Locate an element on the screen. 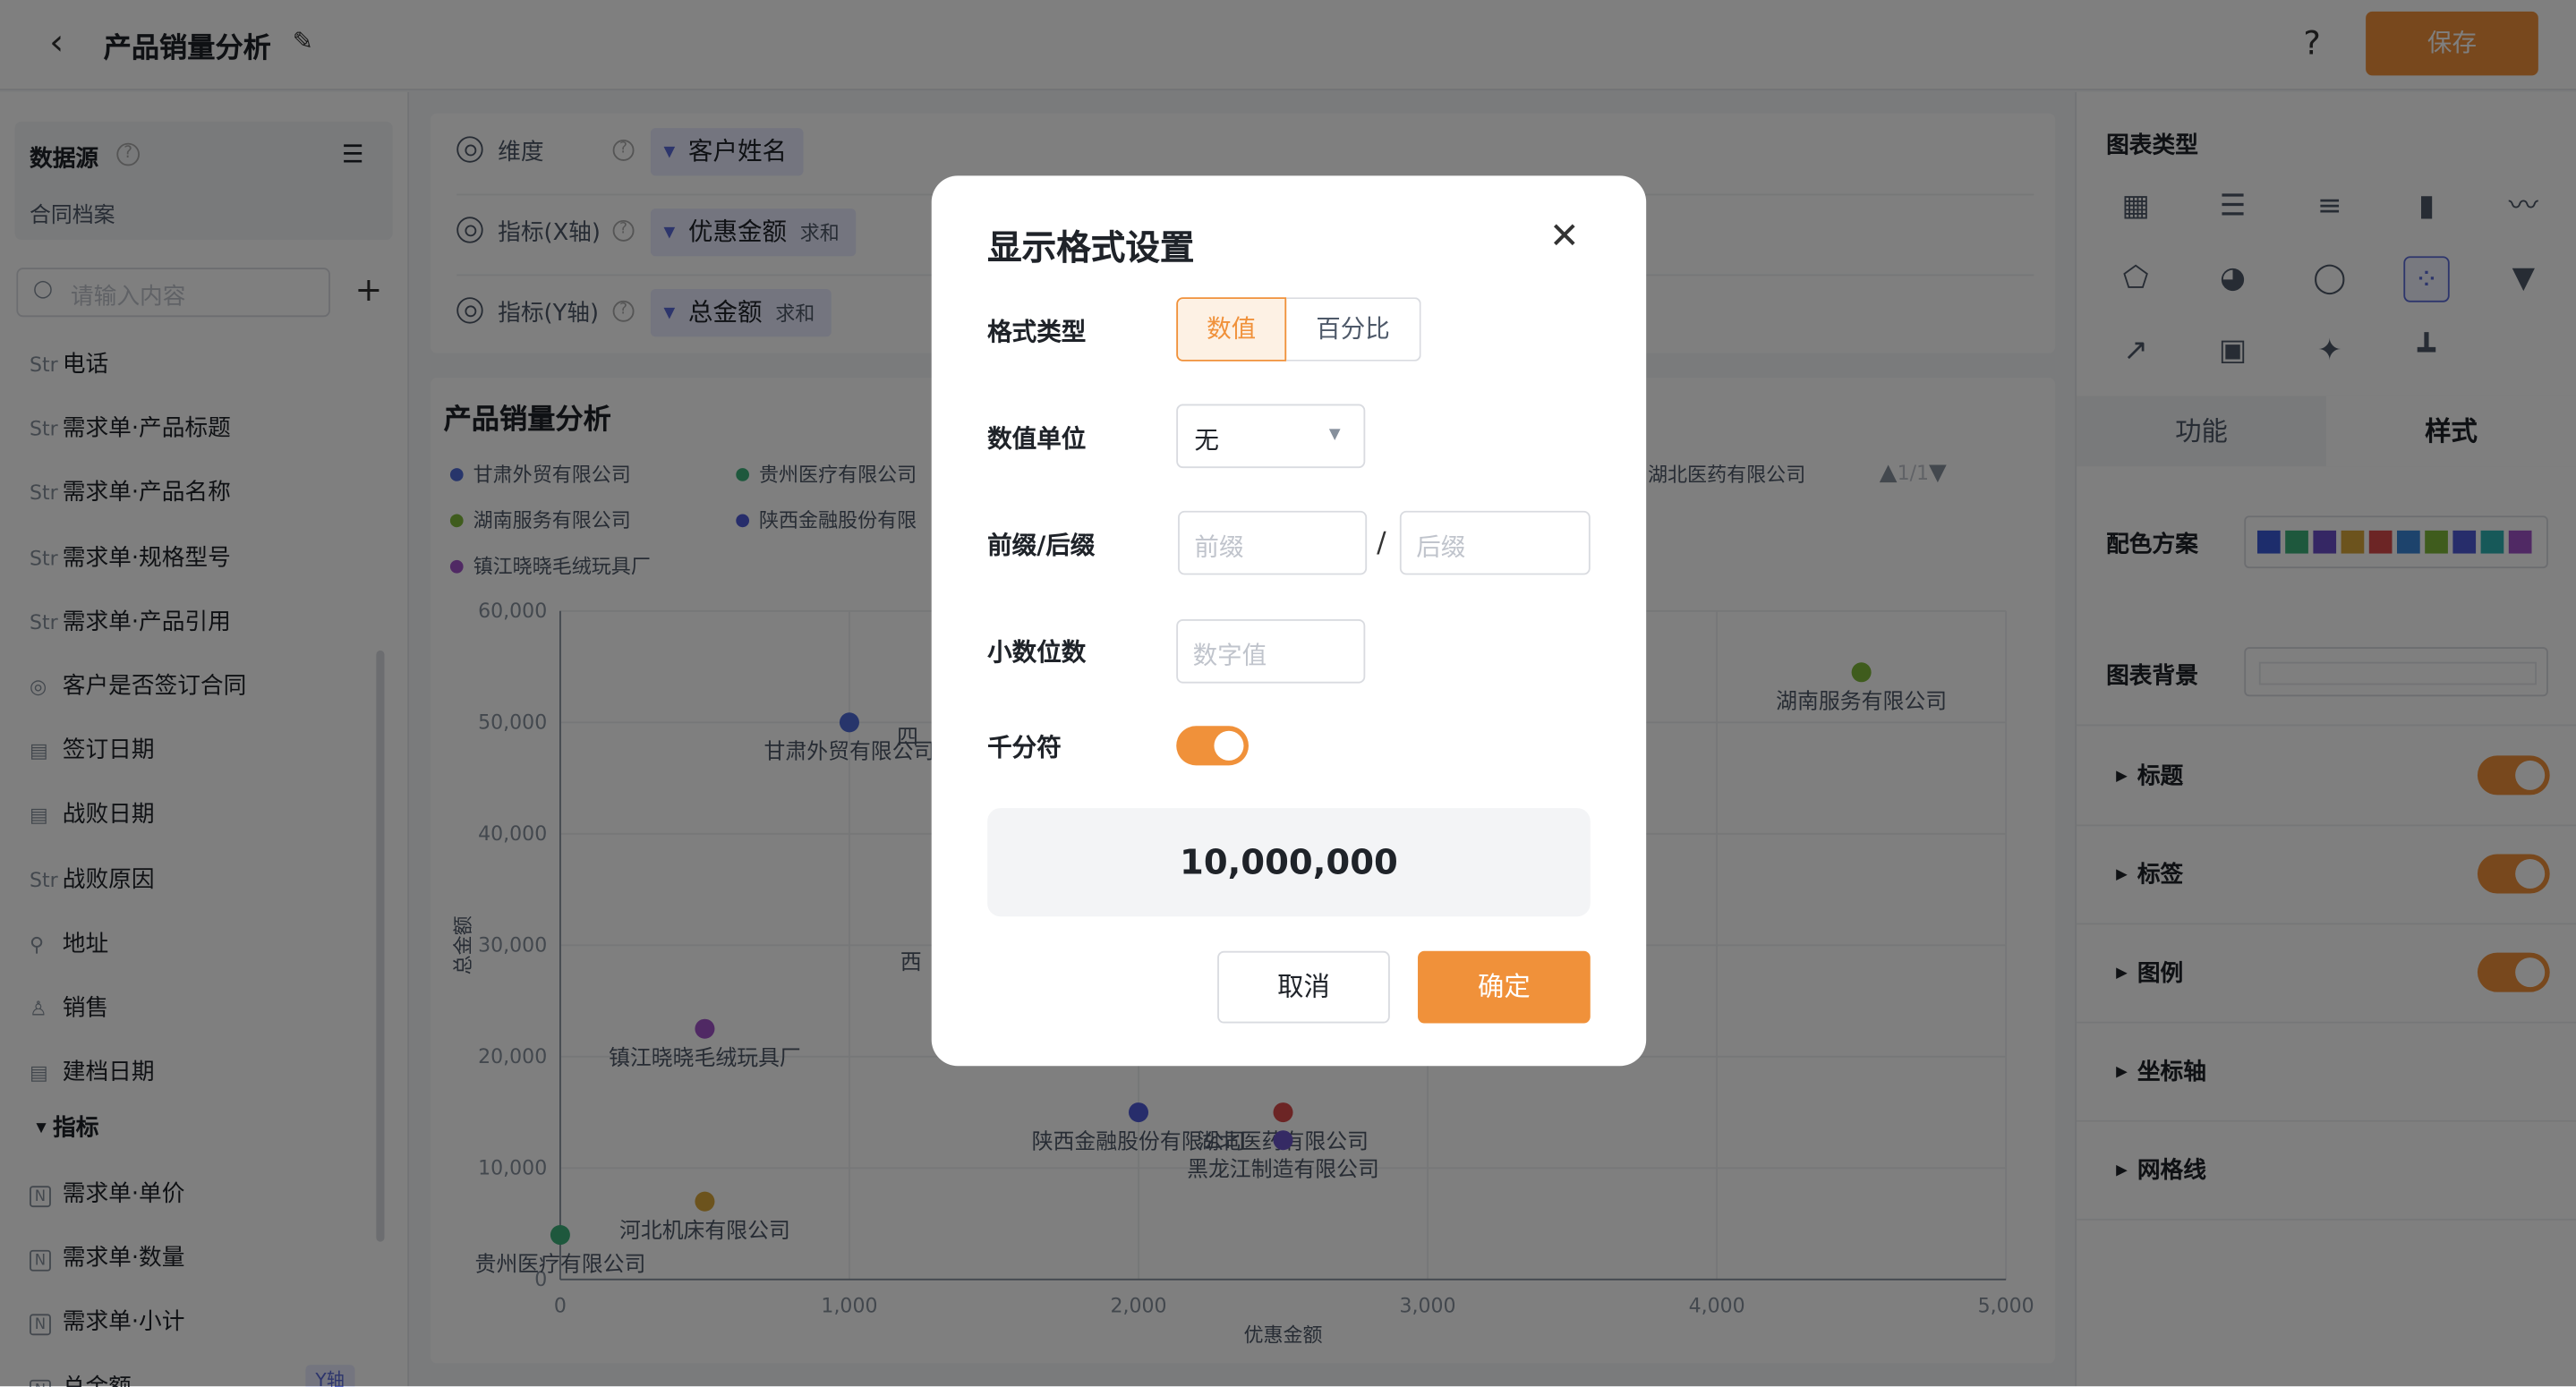 This screenshot has width=2576, height=1387. unit-select: 无 ▼ is located at coordinates (1271, 437).